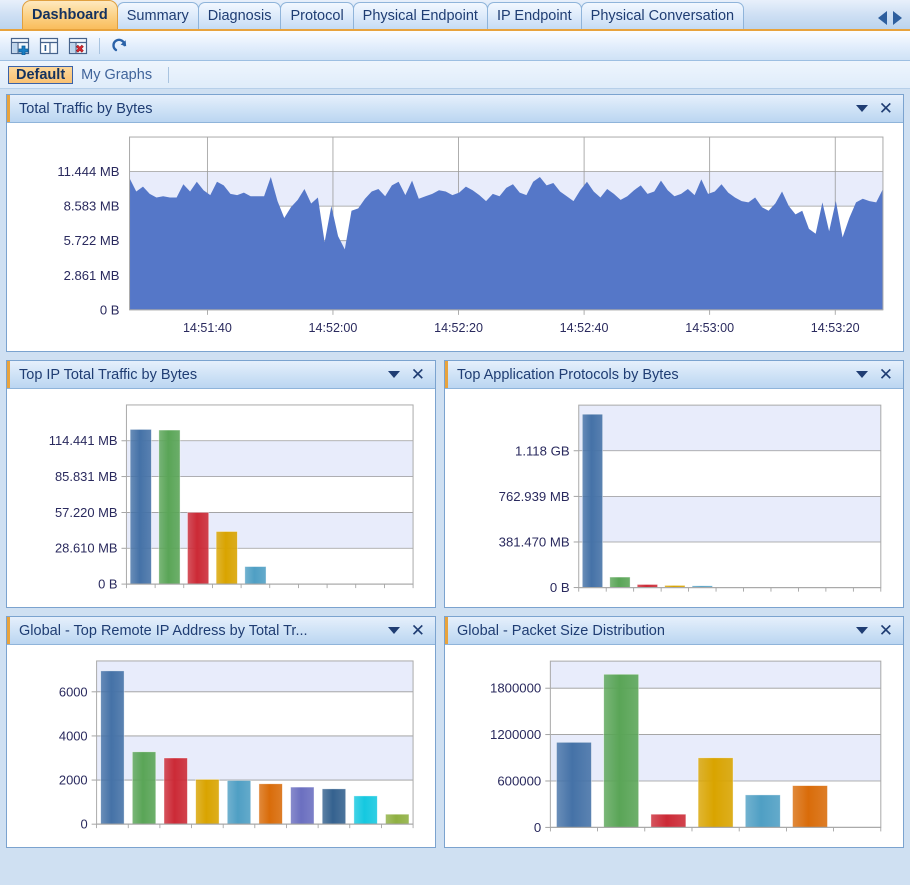  What do you see at coordinates (672, 501) in the screenshot?
I see `bar-chart-top-app-protocols: 0 B 381.470 MB 762.939 MB 1.118 GB` at bounding box center [672, 501].